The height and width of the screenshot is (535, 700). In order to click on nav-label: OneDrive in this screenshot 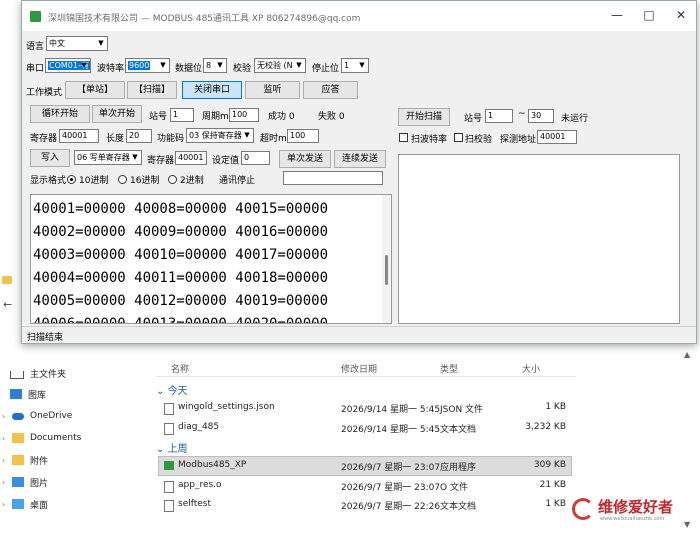, I will do `click(51, 416)`.